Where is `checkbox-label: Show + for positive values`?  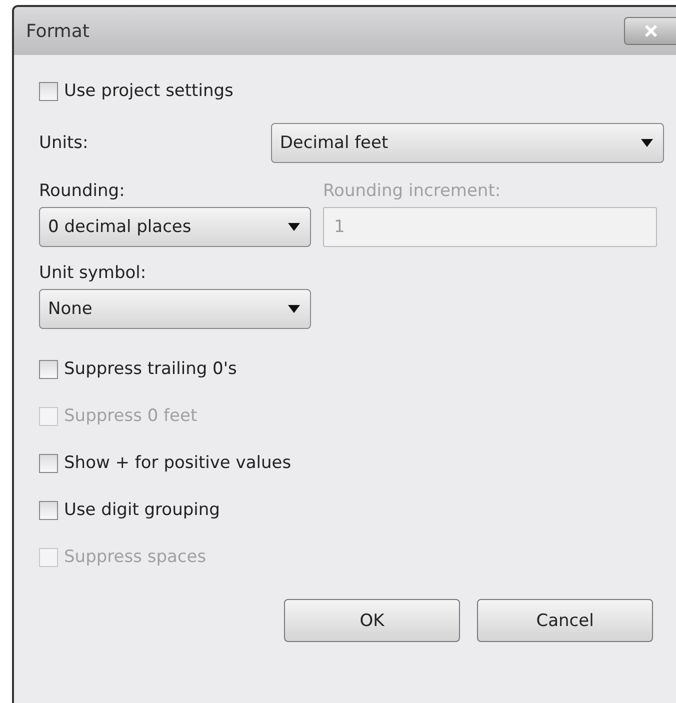 checkbox-label: Show + for positive values is located at coordinates (178, 463).